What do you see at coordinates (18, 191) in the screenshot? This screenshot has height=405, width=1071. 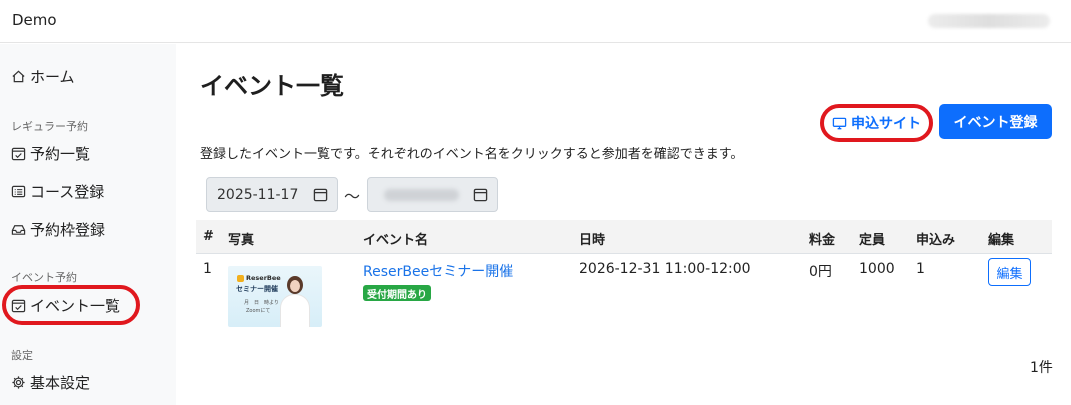 I see `list-card-icon` at bounding box center [18, 191].